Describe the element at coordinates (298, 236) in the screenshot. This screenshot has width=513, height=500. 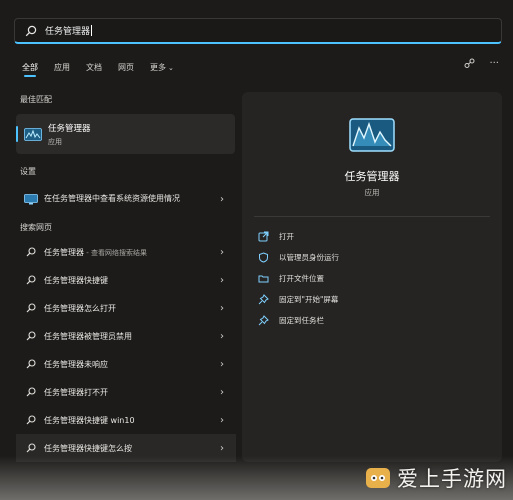
I see `preview-action: 打开` at that location.